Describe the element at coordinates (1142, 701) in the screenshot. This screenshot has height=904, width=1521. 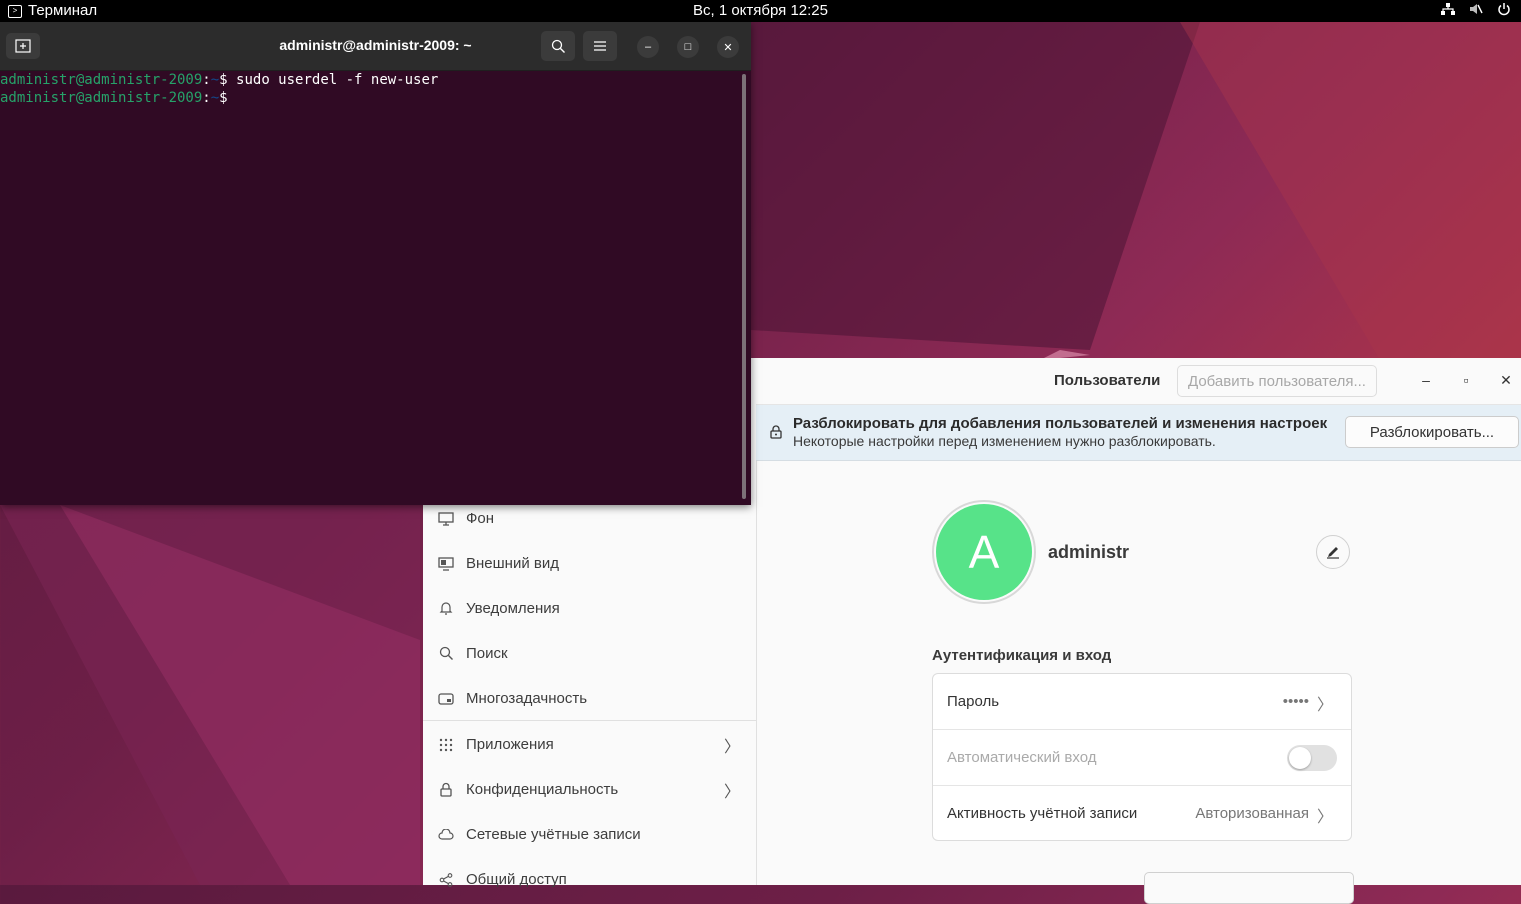
I see `password-row: Пароль ••••• 〉` at that location.